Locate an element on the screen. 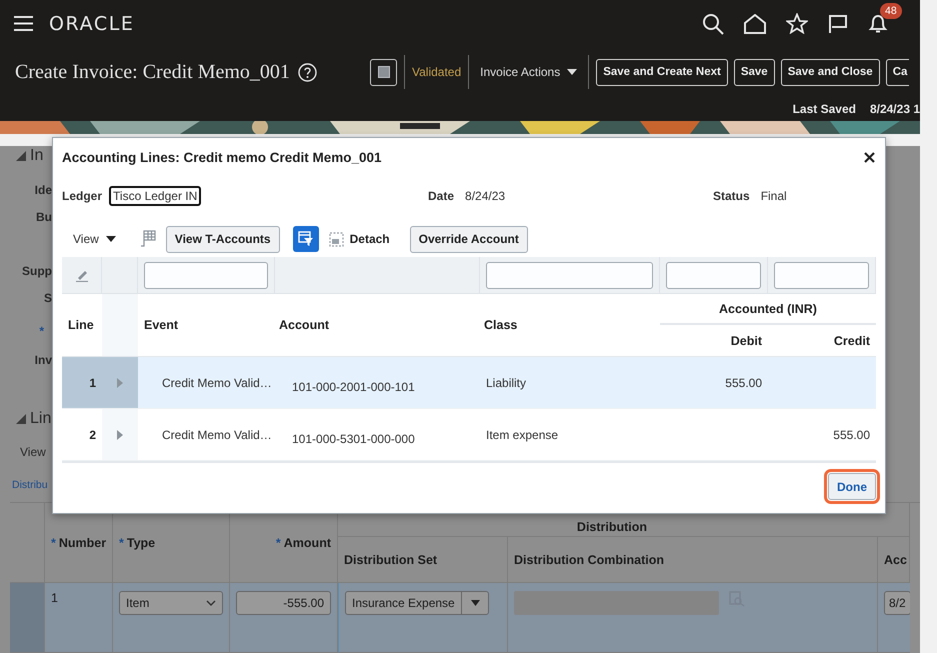  page-title: Create Invoice: Credit Memo_001 is located at coordinates (152, 72).